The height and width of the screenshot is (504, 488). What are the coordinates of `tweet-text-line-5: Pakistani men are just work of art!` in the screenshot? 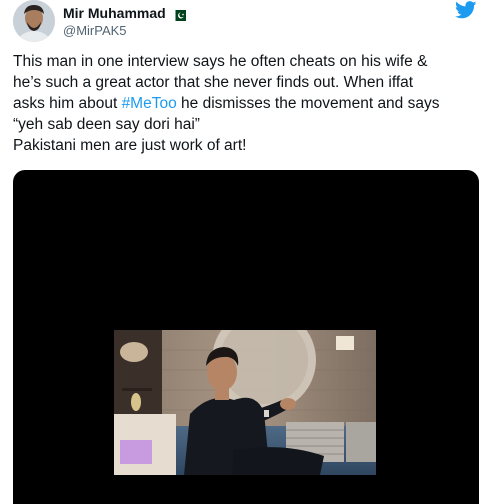 It's located at (130, 145).